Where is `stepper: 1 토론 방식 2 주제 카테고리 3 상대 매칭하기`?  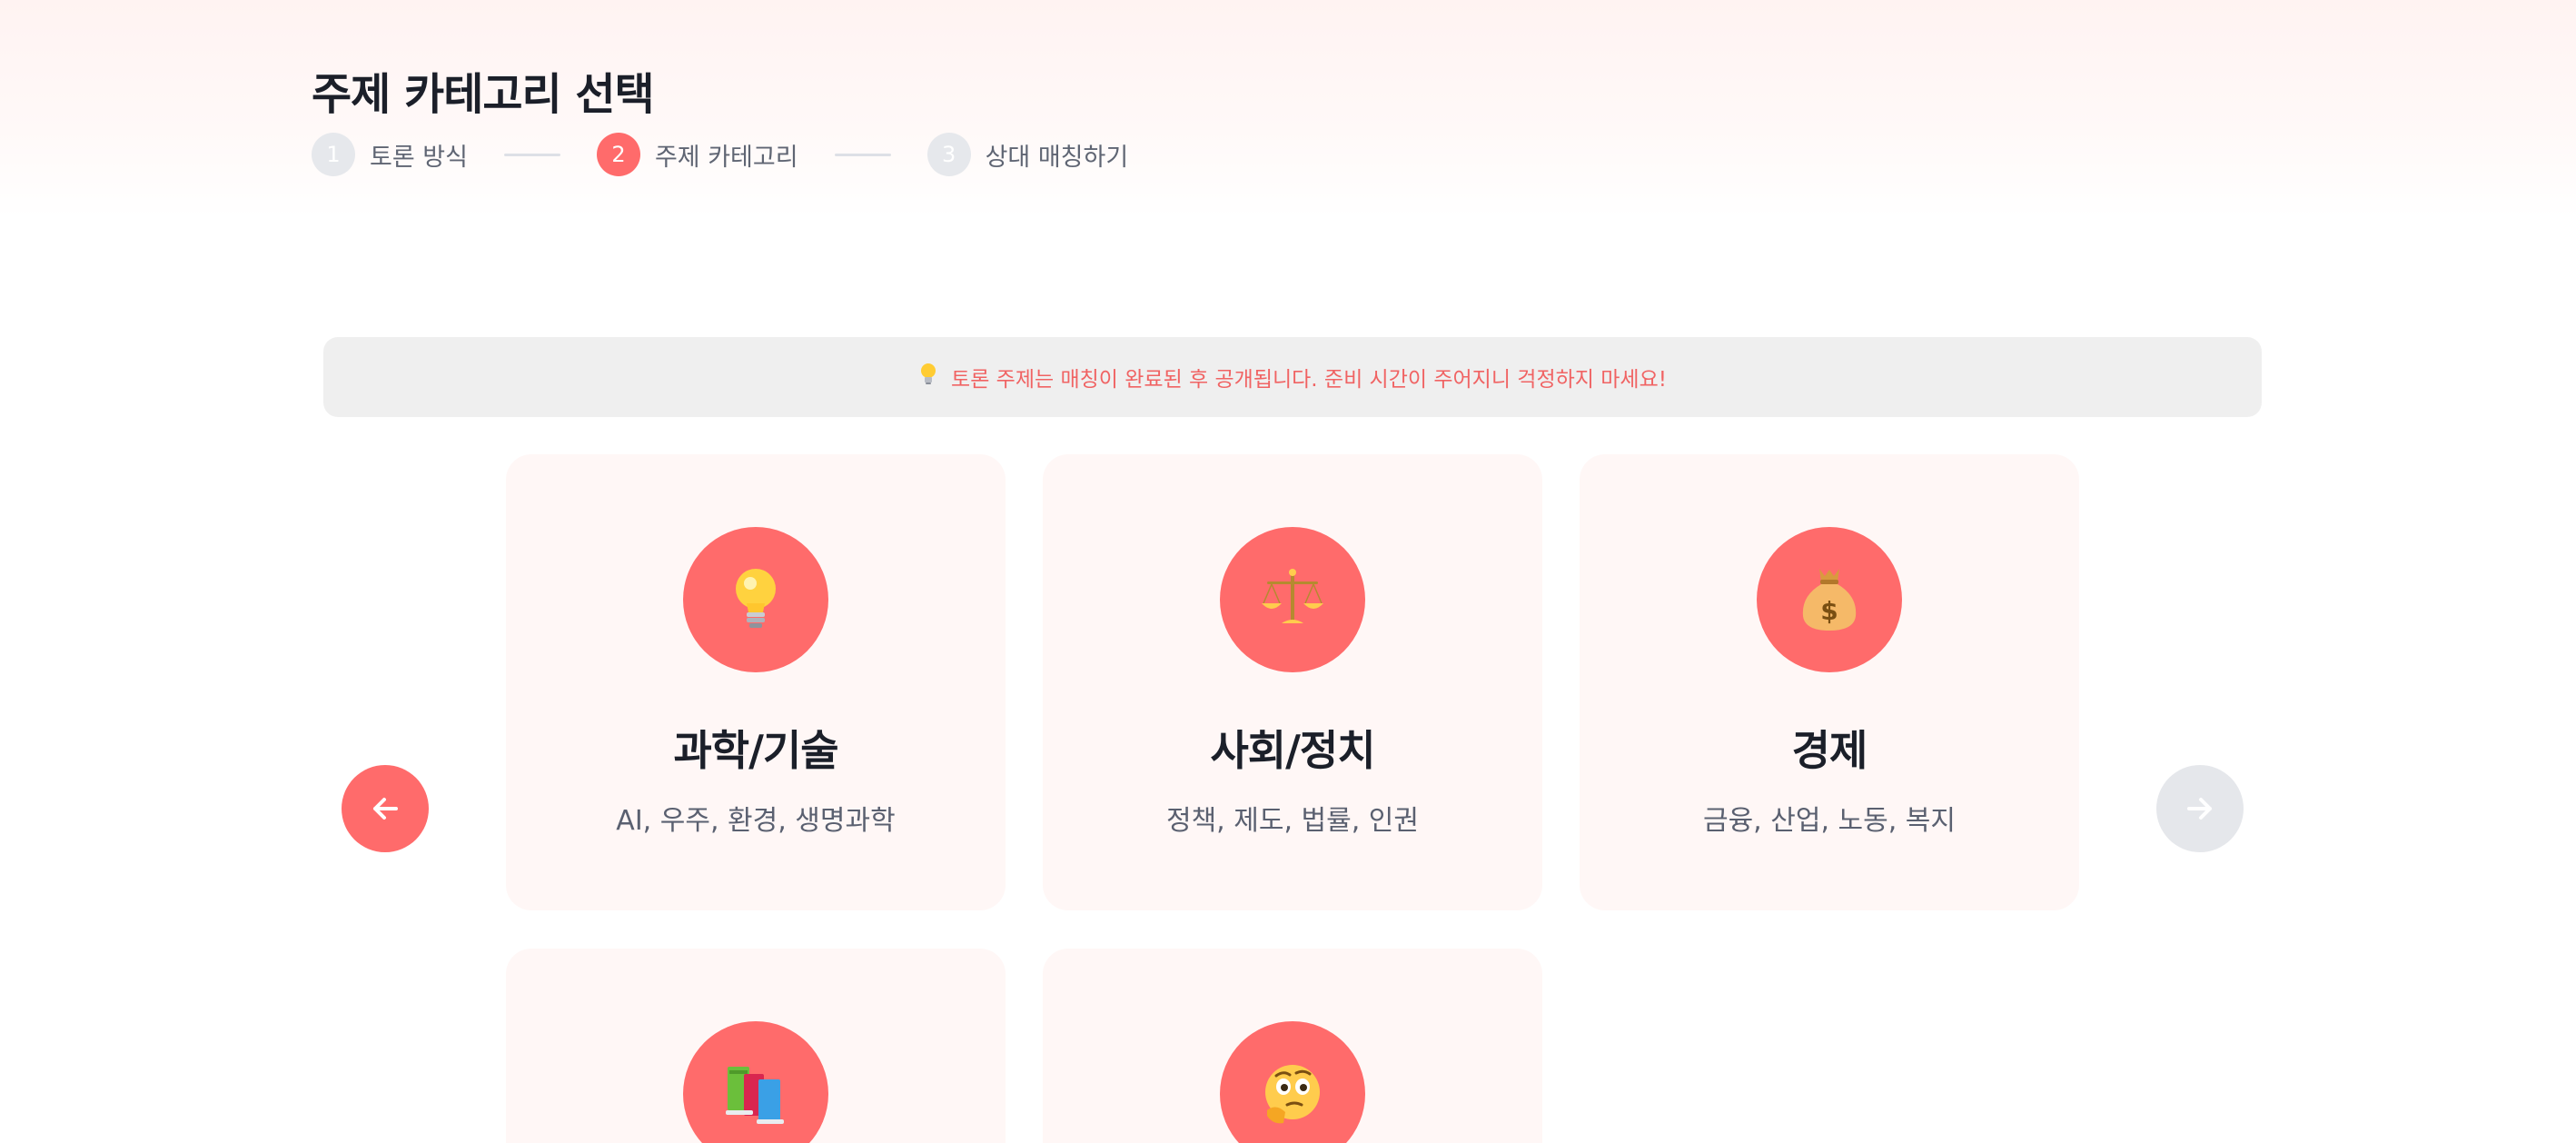 stepper: 1 토론 방식 2 주제 카테고리 3 상대 매칭하기 is located at coordinates (720, 154).